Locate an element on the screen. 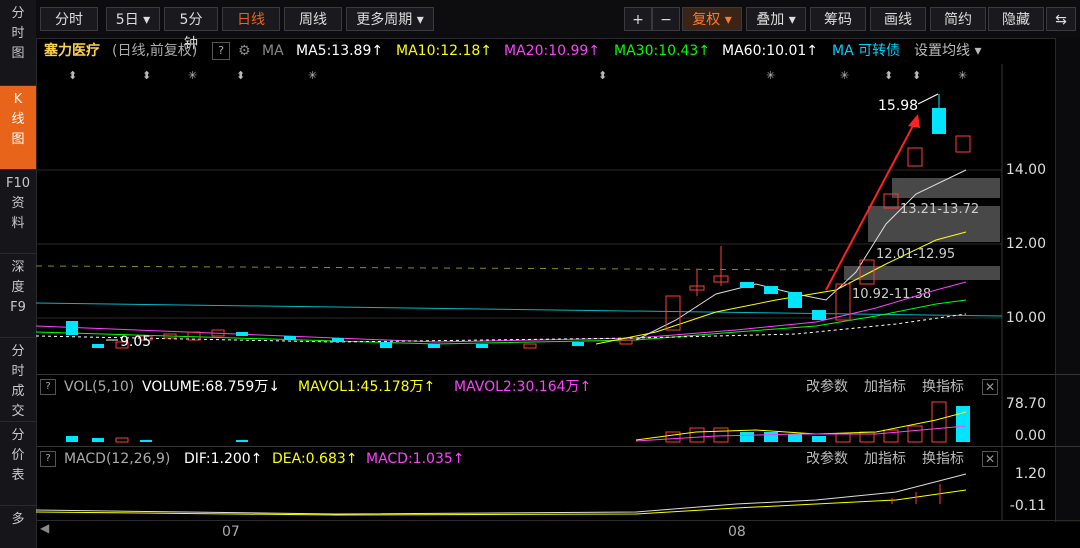 The image size is (1080, 548). sidebar-item-f9: 深 度 F9 is located at coordinates (18, 296).